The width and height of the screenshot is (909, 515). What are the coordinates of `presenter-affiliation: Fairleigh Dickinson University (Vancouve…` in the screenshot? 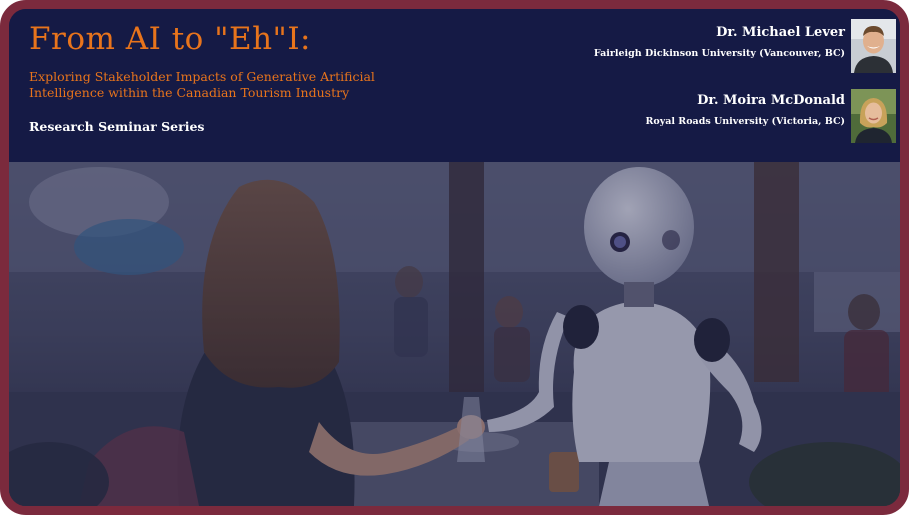 It's located at (719, 53).